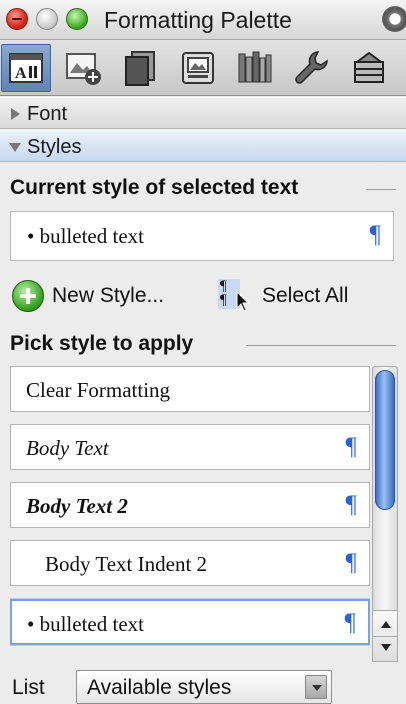 This screenshot has width=406, height=704. What do you see at coordinates (305, 295) in the screenshot?
I see `select-all-label: Select All` at bounding box center [305, 295].